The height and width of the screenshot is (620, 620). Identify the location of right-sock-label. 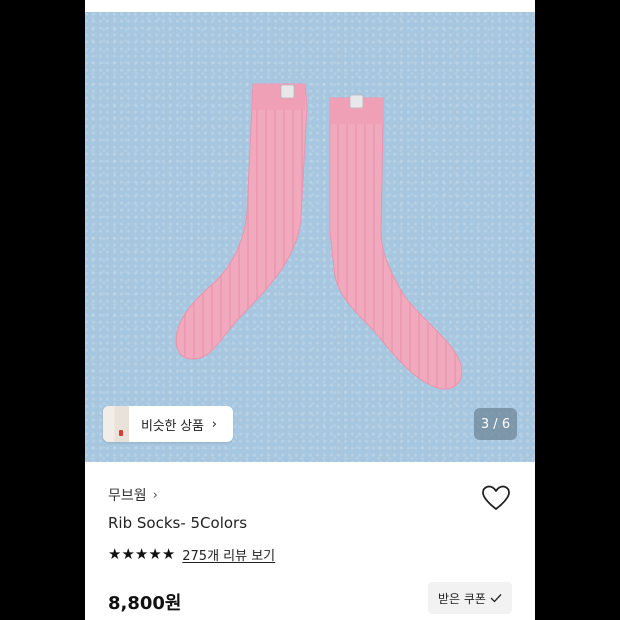
(356, 101).